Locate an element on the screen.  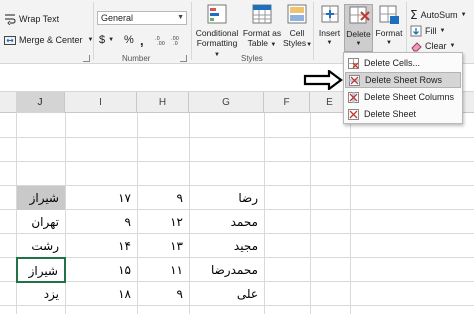
cell-styles-icon is located at coordinates (297, 15).